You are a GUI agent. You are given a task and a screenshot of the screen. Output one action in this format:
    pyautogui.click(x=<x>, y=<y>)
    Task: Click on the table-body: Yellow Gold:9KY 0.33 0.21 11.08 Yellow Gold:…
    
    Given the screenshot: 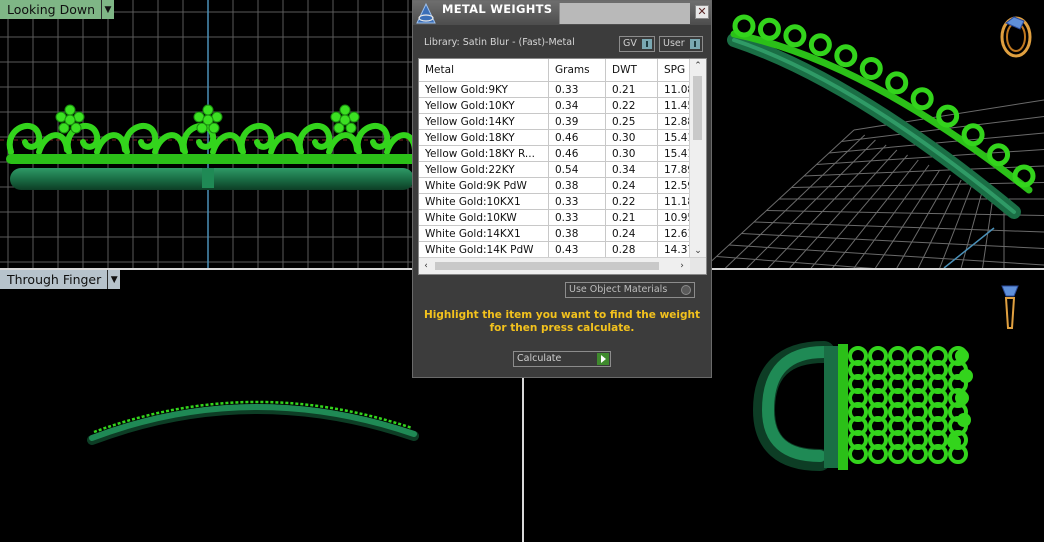 What is the action you would take?
    pyautogui.click(x=562, y=169)
    